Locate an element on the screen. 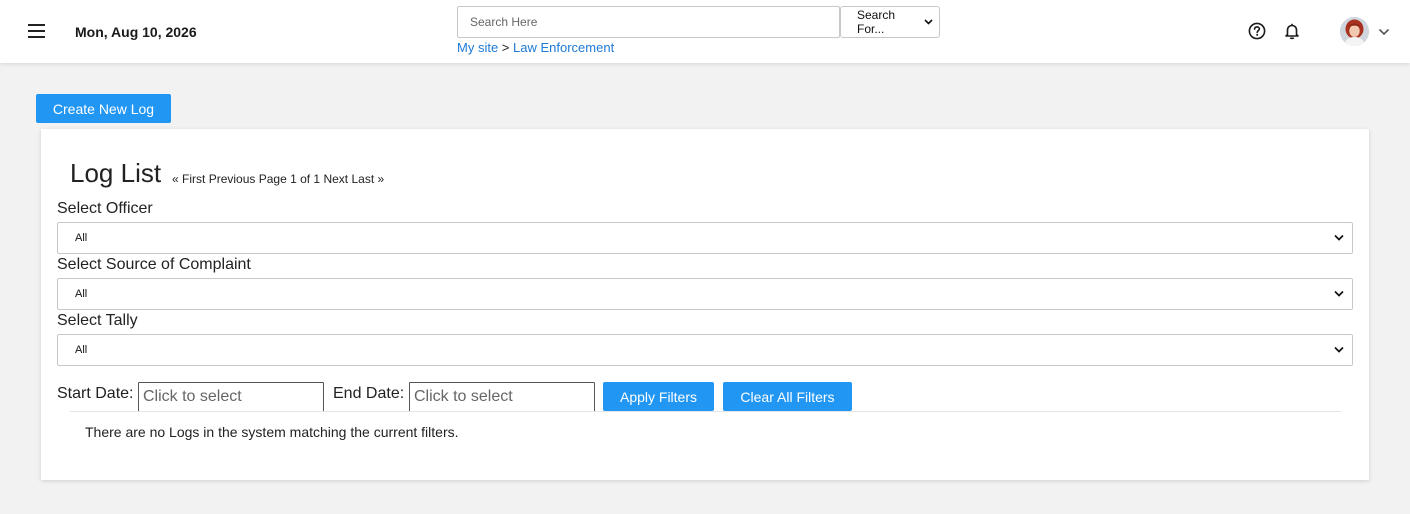 Image resolution: width=1410 pixels, height=514 pixels. start-date-input is located at coordinates (231, 397).